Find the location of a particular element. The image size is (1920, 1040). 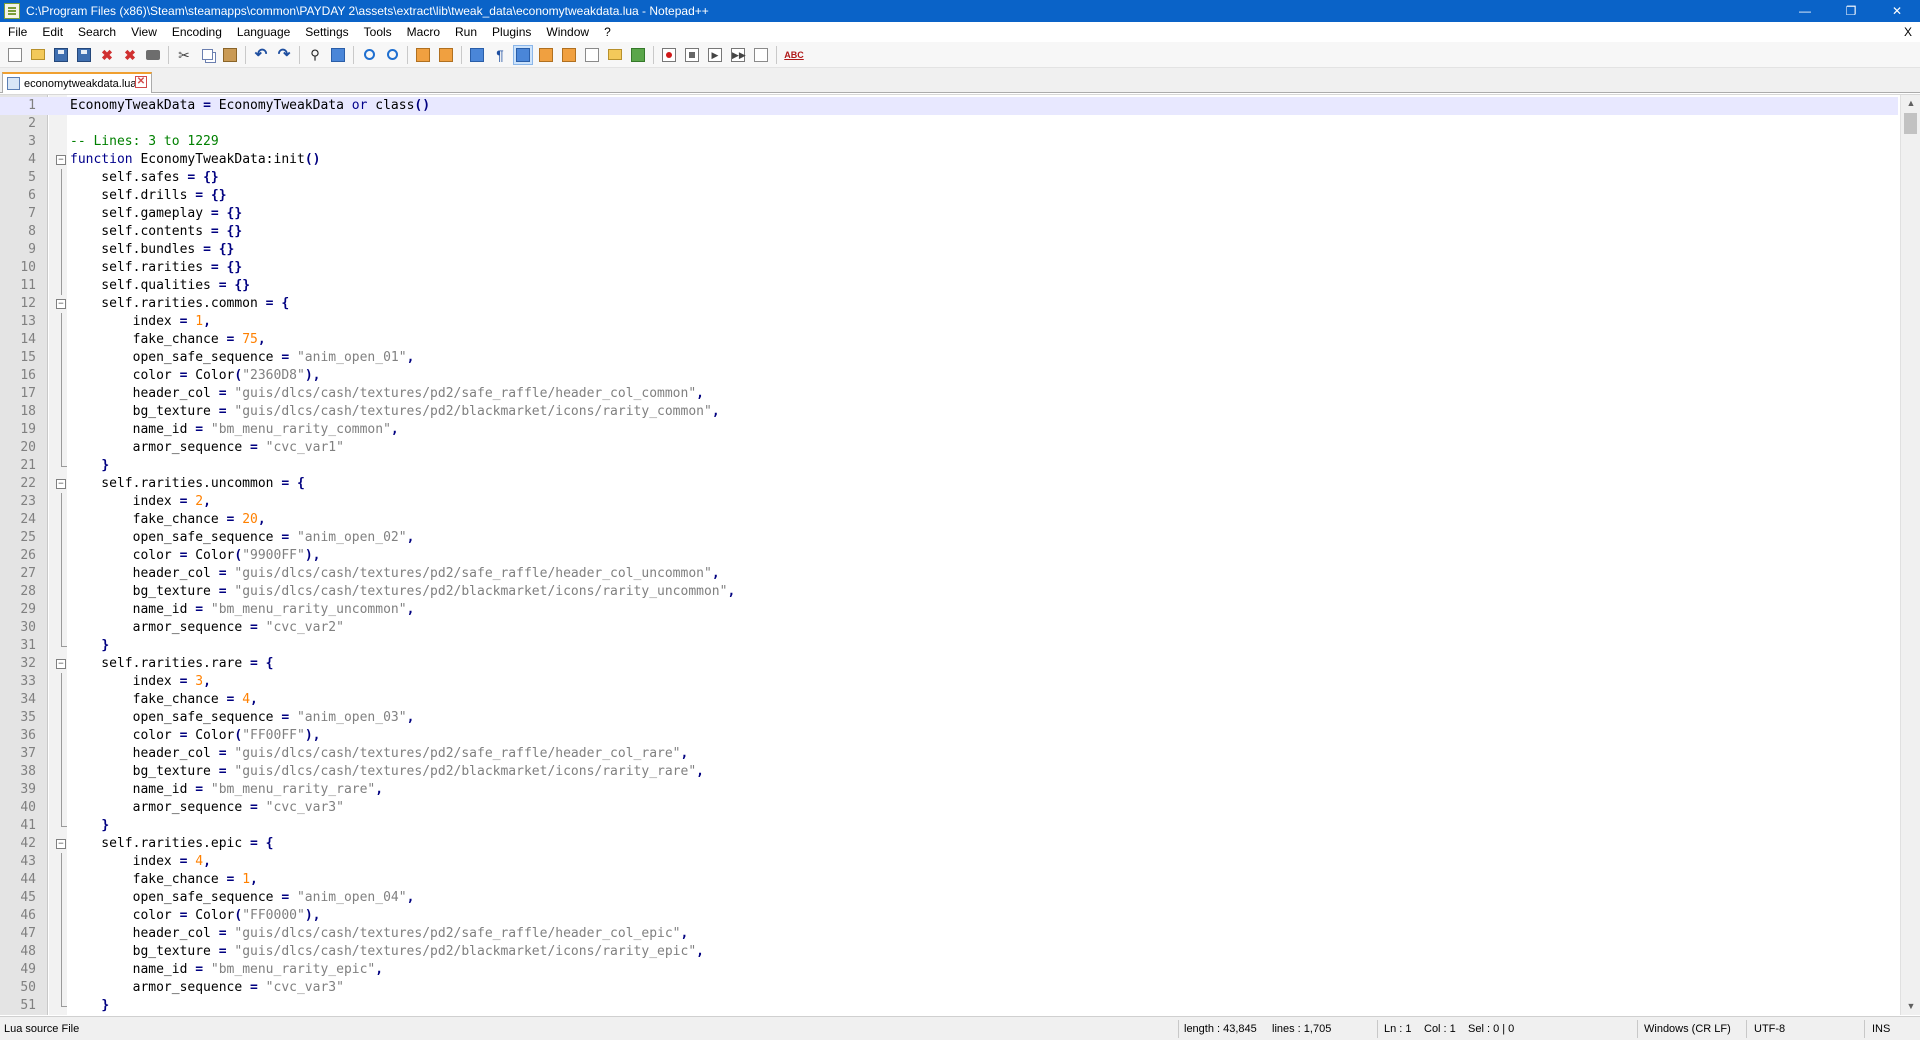

indent-guide-button is located at coordinates (523, 54).